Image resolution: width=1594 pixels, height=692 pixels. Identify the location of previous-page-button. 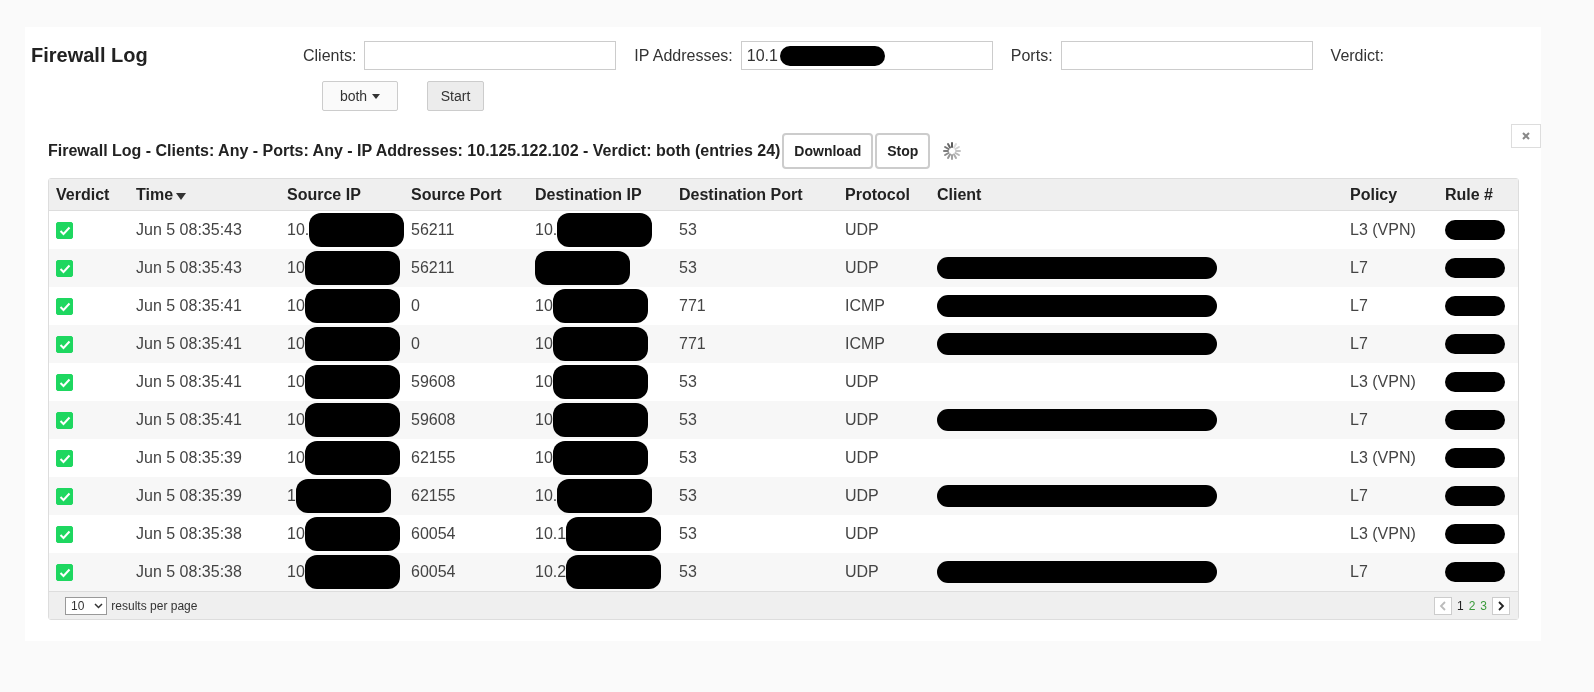
(1442, 605).